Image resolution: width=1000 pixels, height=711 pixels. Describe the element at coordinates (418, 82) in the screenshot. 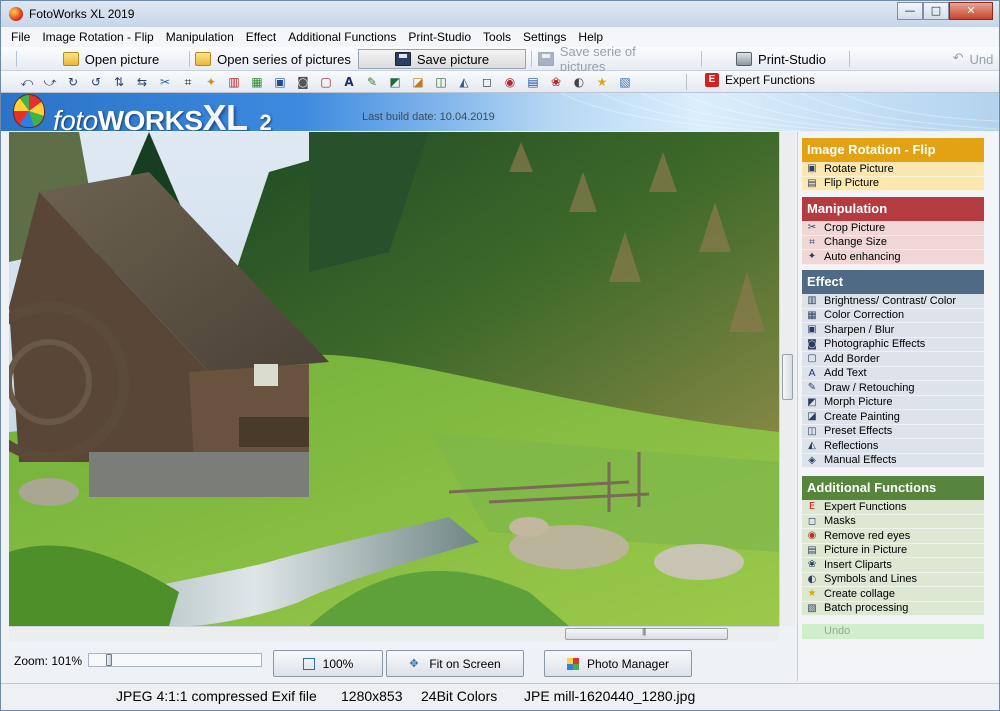

I see `painting-icon: ◪` at that location.